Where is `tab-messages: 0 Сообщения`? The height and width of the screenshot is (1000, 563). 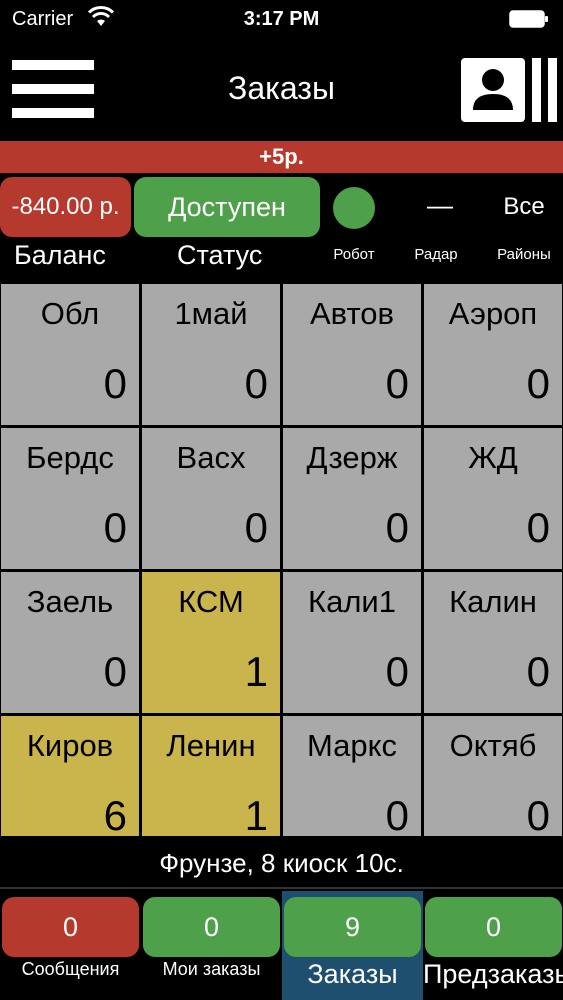
tab-messages: 0 Сообщения is located at coordinates (70, 945).